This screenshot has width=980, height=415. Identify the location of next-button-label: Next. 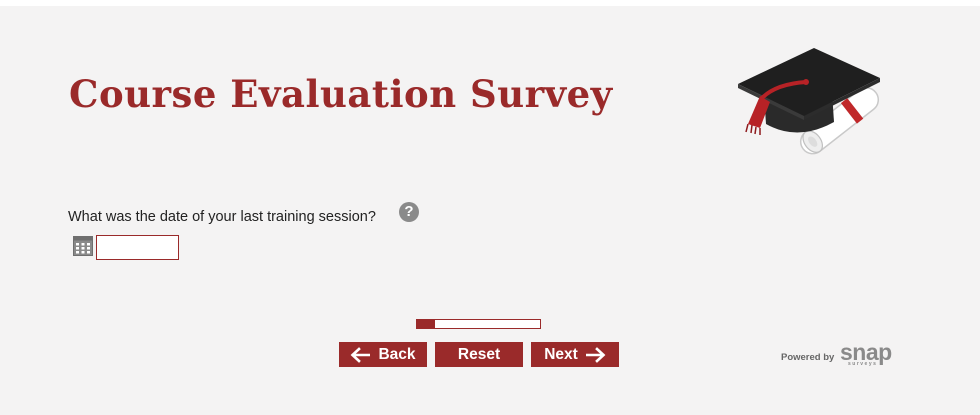
(561, 354).